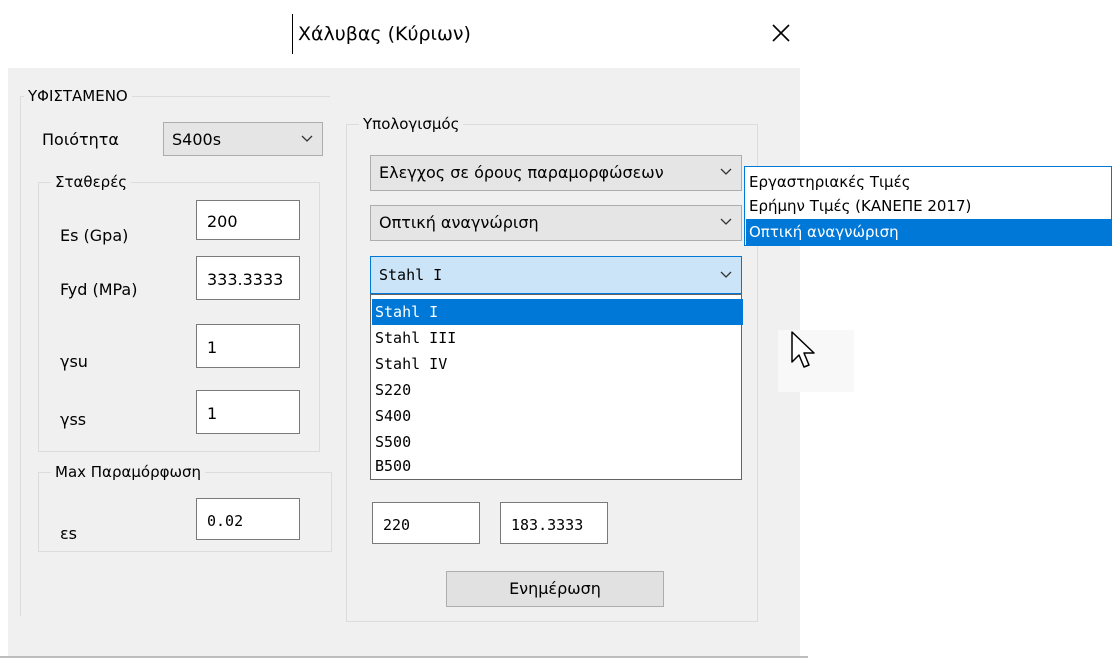 This screenshot has height=658, width=1112. What do you see at coordinates (803, 349) in the screenshot?
I see `mouse-pointer-icon` at bounding box center [803, 349].